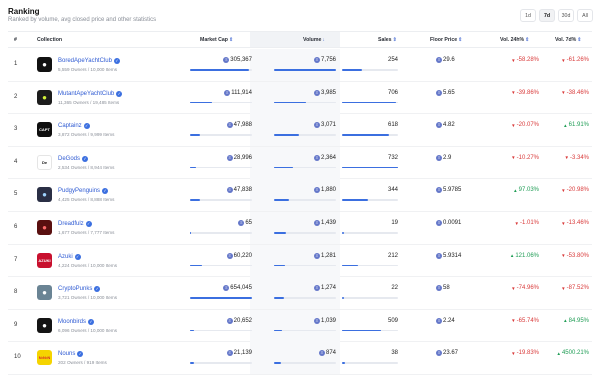  I want to click on vol-7d-change: ▼ -61.26%, so click(566, 60).